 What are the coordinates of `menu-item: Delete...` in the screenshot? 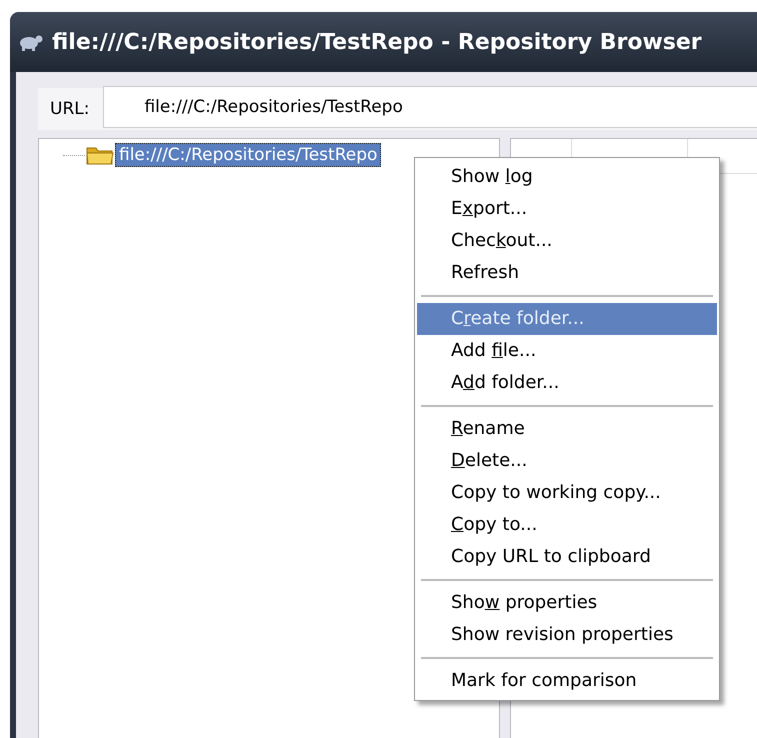 It's located at (567, 461).